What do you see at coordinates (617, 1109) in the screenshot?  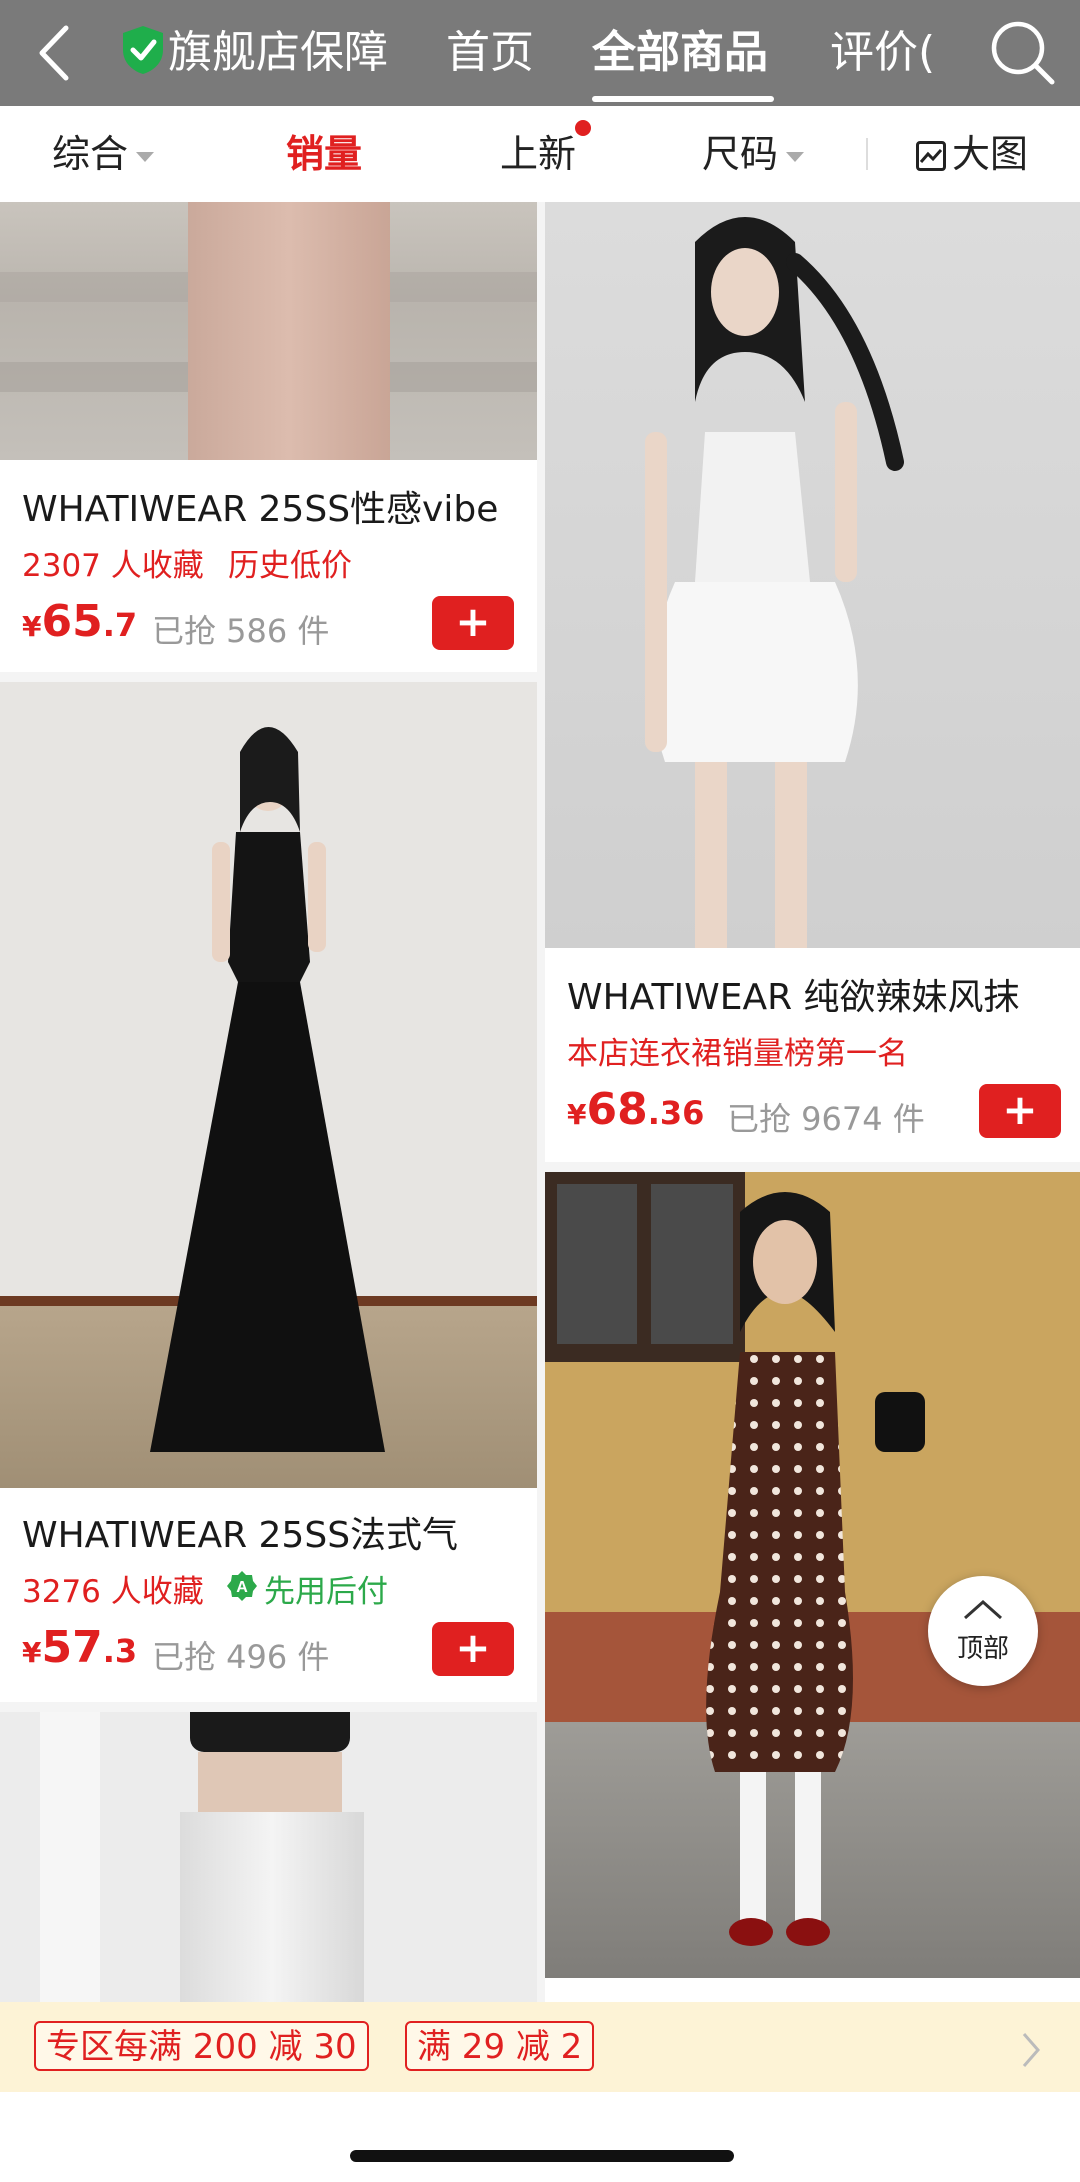 I see `price-integer: 68` at bounding box center [617, 1109].